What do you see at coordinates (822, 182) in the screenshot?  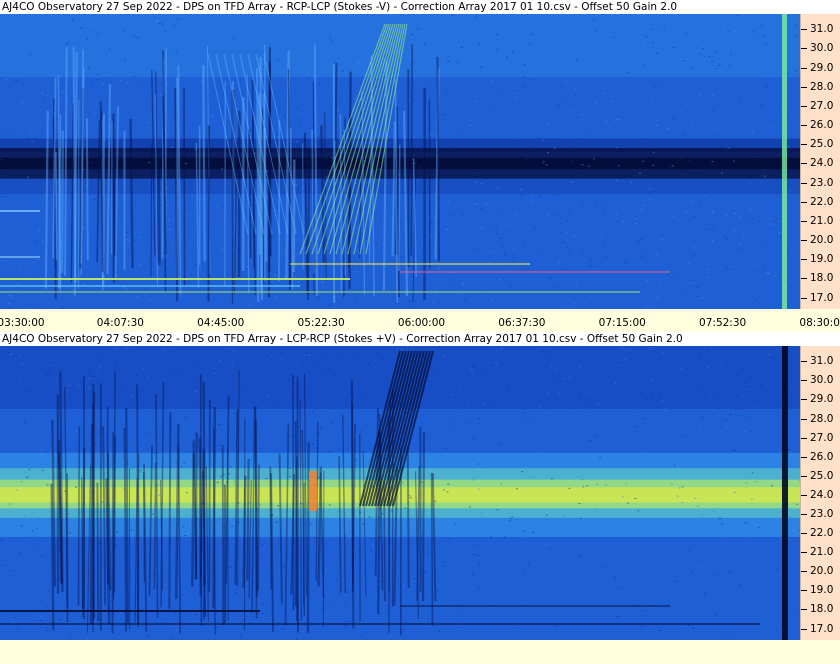 I see `y-tick-label: 23.0` at bounding box center [822, 182].